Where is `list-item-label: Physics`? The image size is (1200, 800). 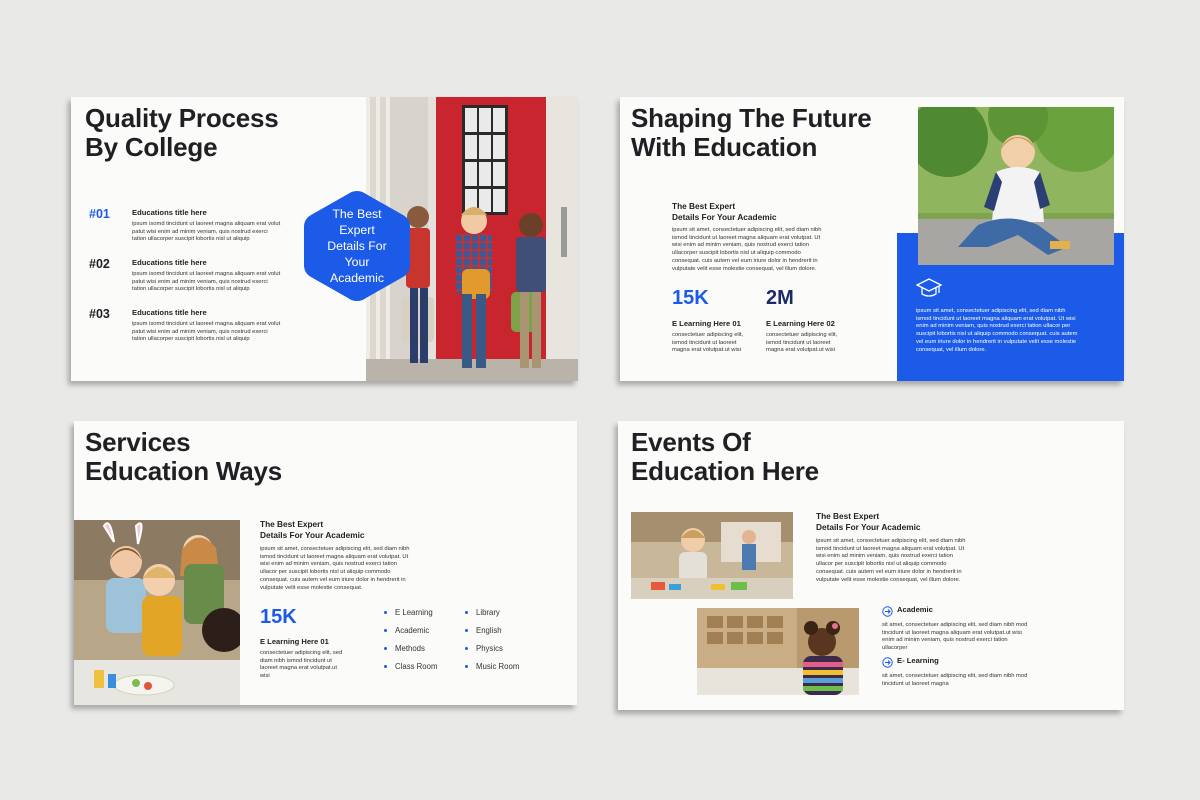
list-item-label: Physics is located at coordinates (489, 648).